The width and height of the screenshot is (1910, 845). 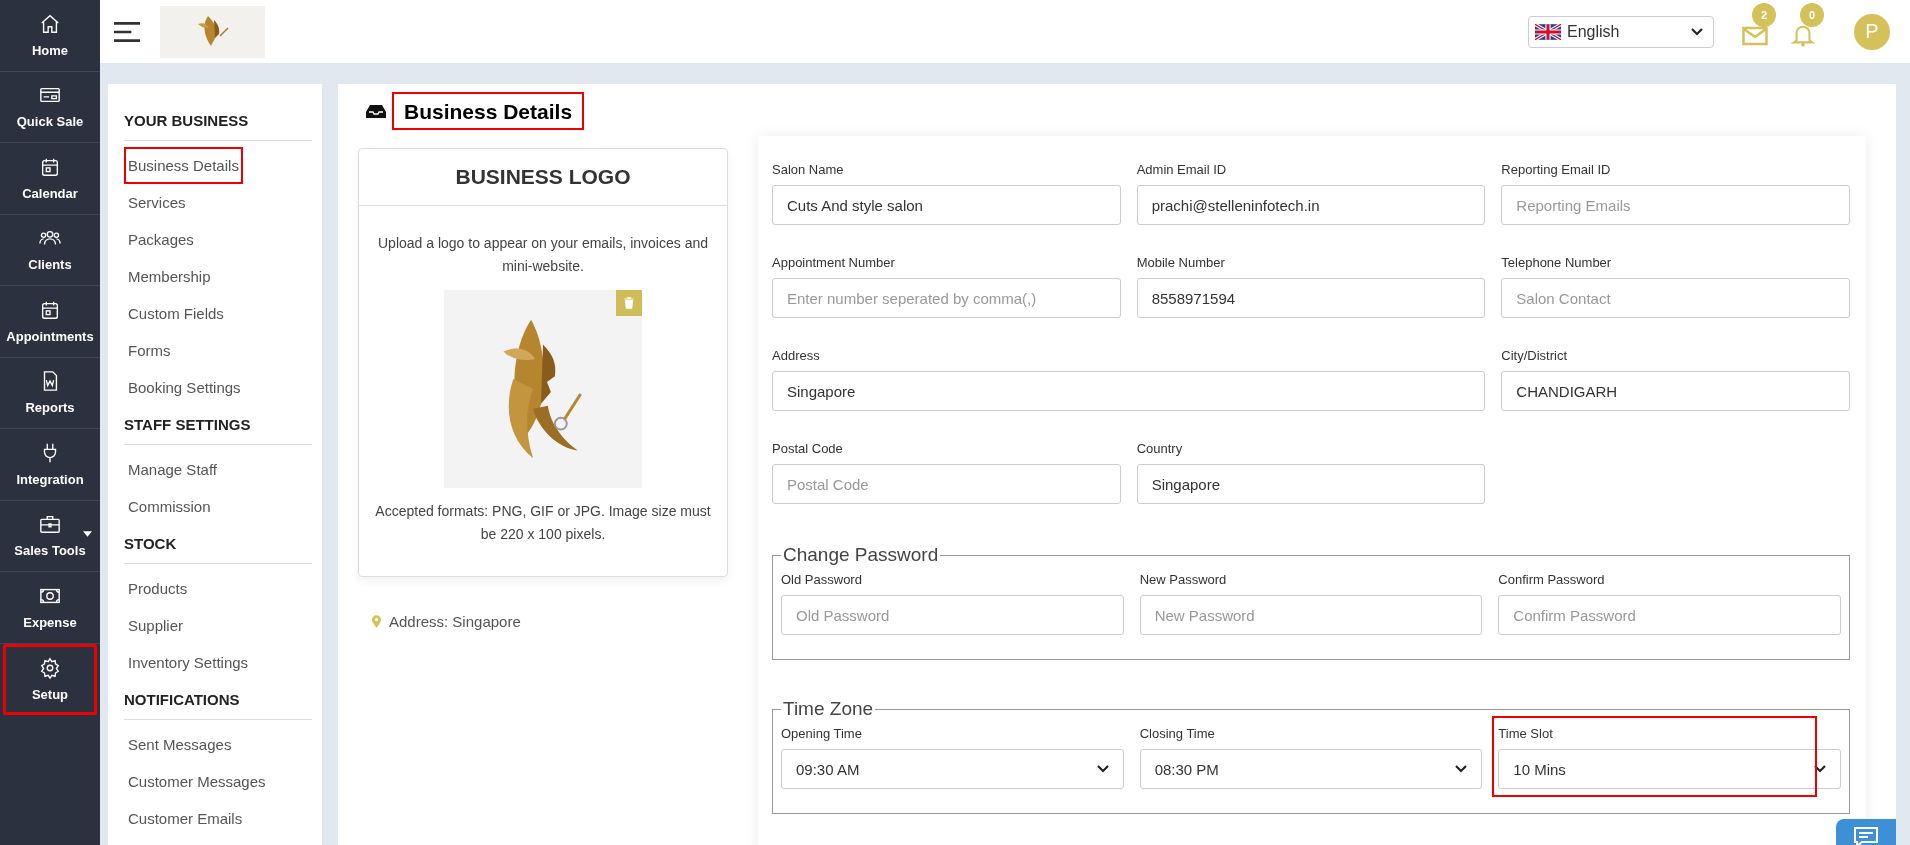 I want to click on menu-heading: YOUR BUSINESS, so click(x=186, y=120).